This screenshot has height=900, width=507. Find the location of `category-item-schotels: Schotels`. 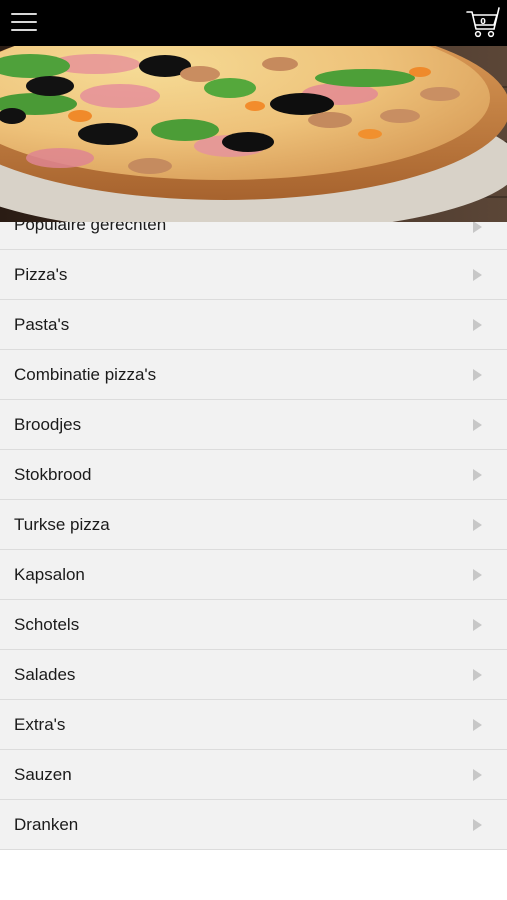

category-item-schotels: Schotels is located at coordinates (253, 625).